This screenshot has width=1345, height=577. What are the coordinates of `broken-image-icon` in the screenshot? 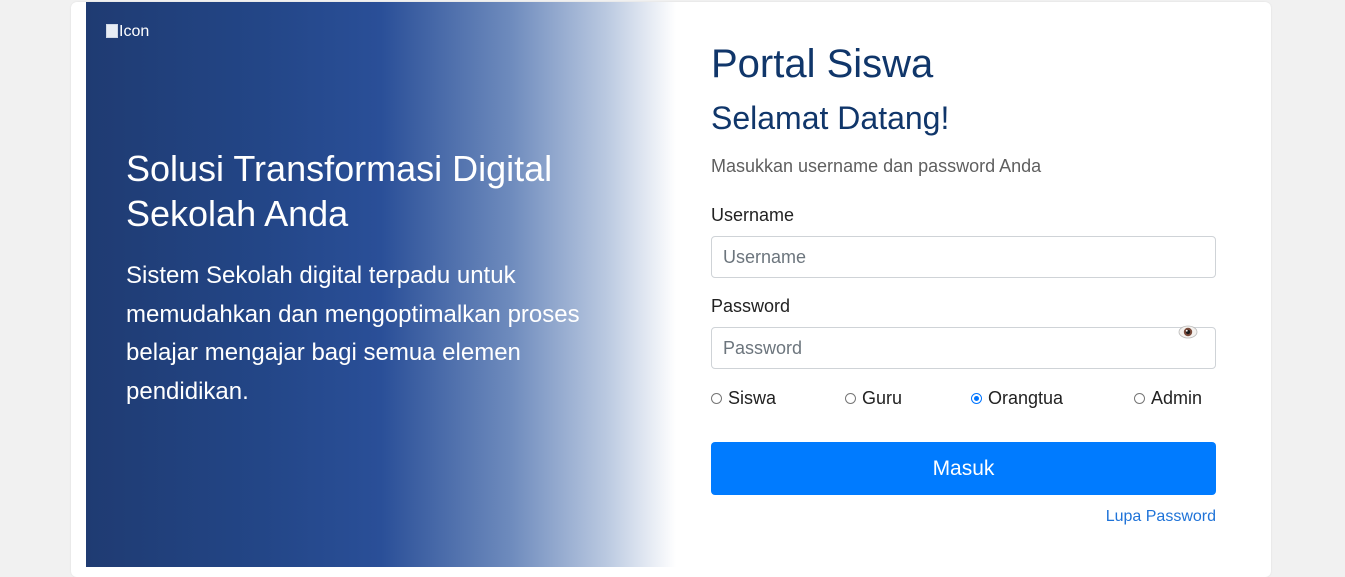 It's located at (112, 31).